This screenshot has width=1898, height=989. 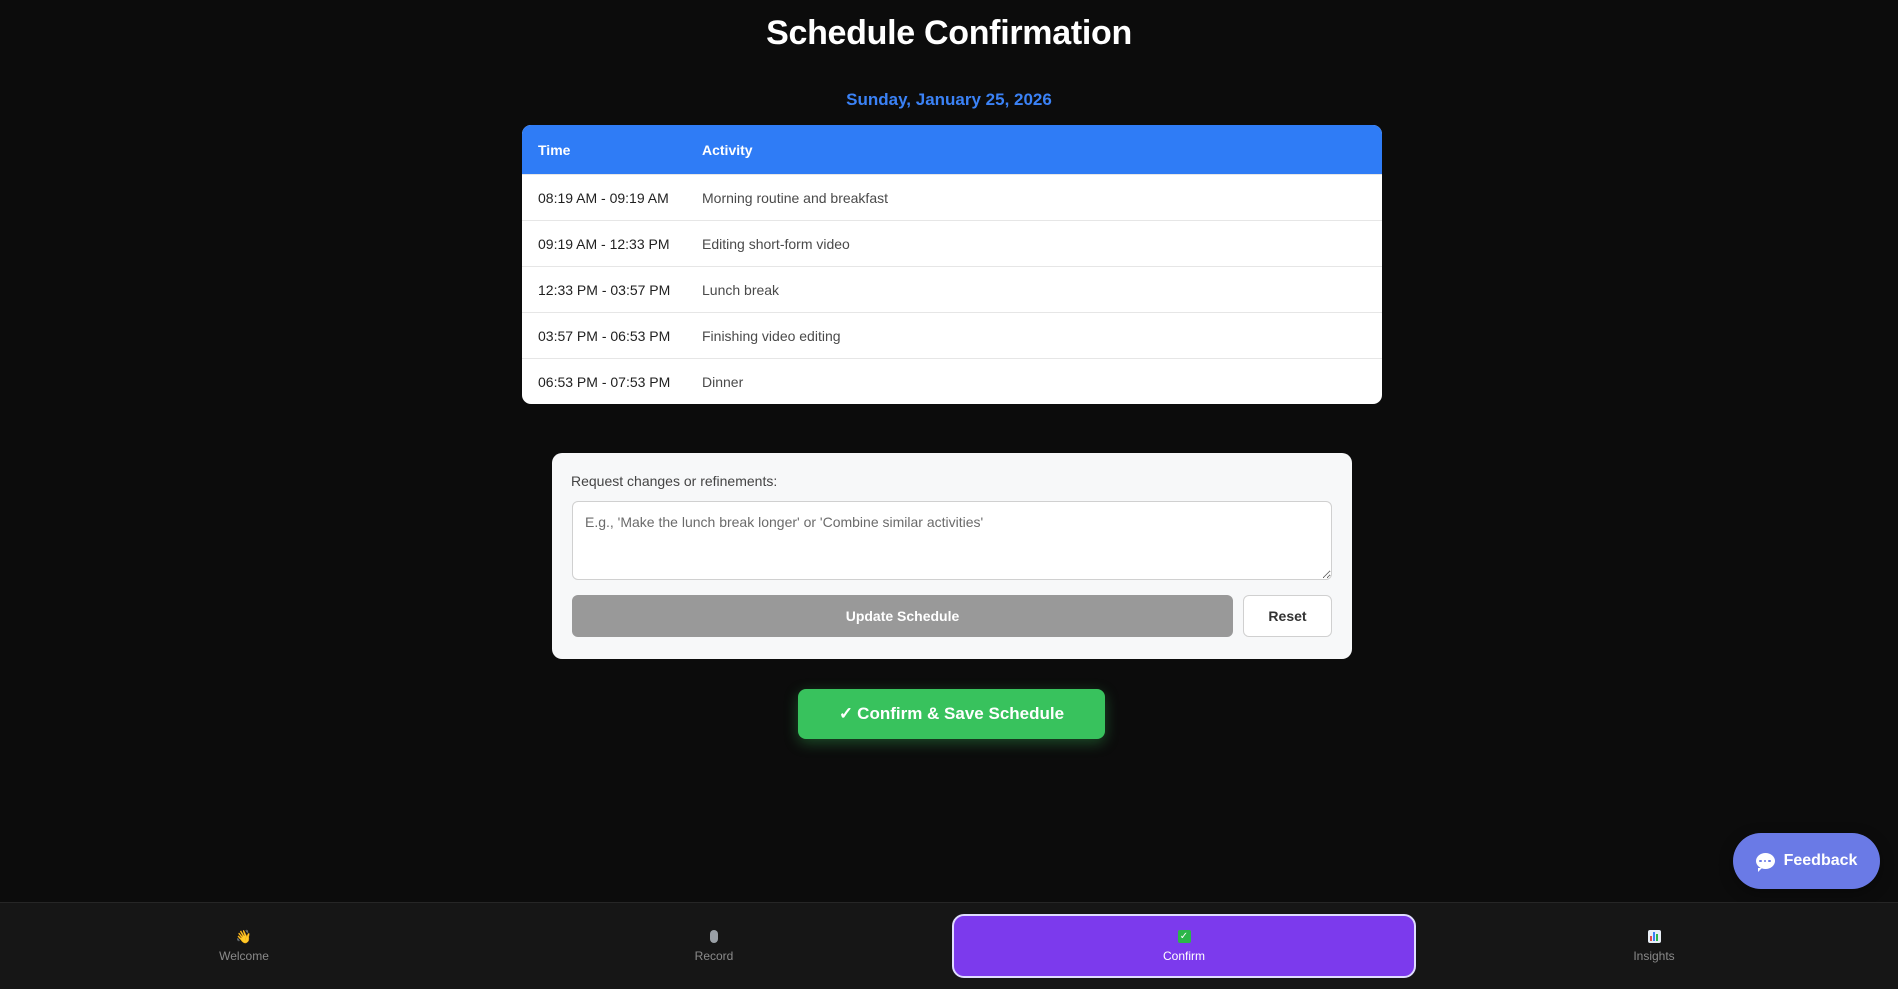 What do you see at coordinates (1820, 860) in the screenshot?
I see `feedback-label: Feedback` at bounding box center [1820, 860].